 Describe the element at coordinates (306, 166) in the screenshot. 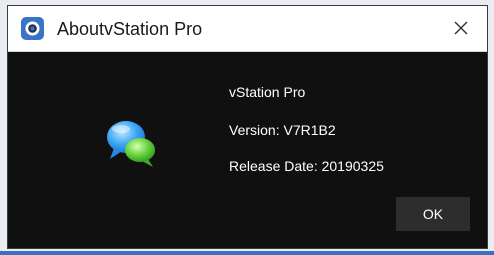

I see `release-date-text: Release Date: 20190325` at that location.